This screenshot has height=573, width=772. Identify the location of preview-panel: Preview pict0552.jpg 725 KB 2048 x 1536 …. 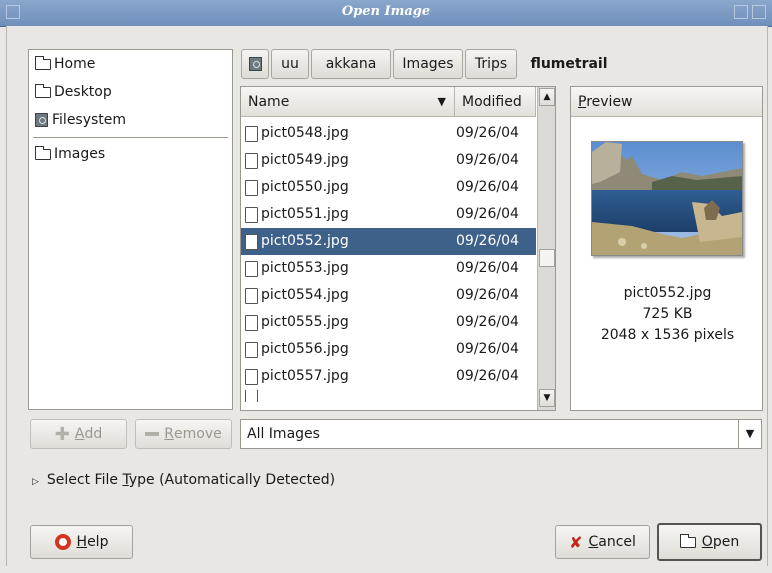
(666, 248).